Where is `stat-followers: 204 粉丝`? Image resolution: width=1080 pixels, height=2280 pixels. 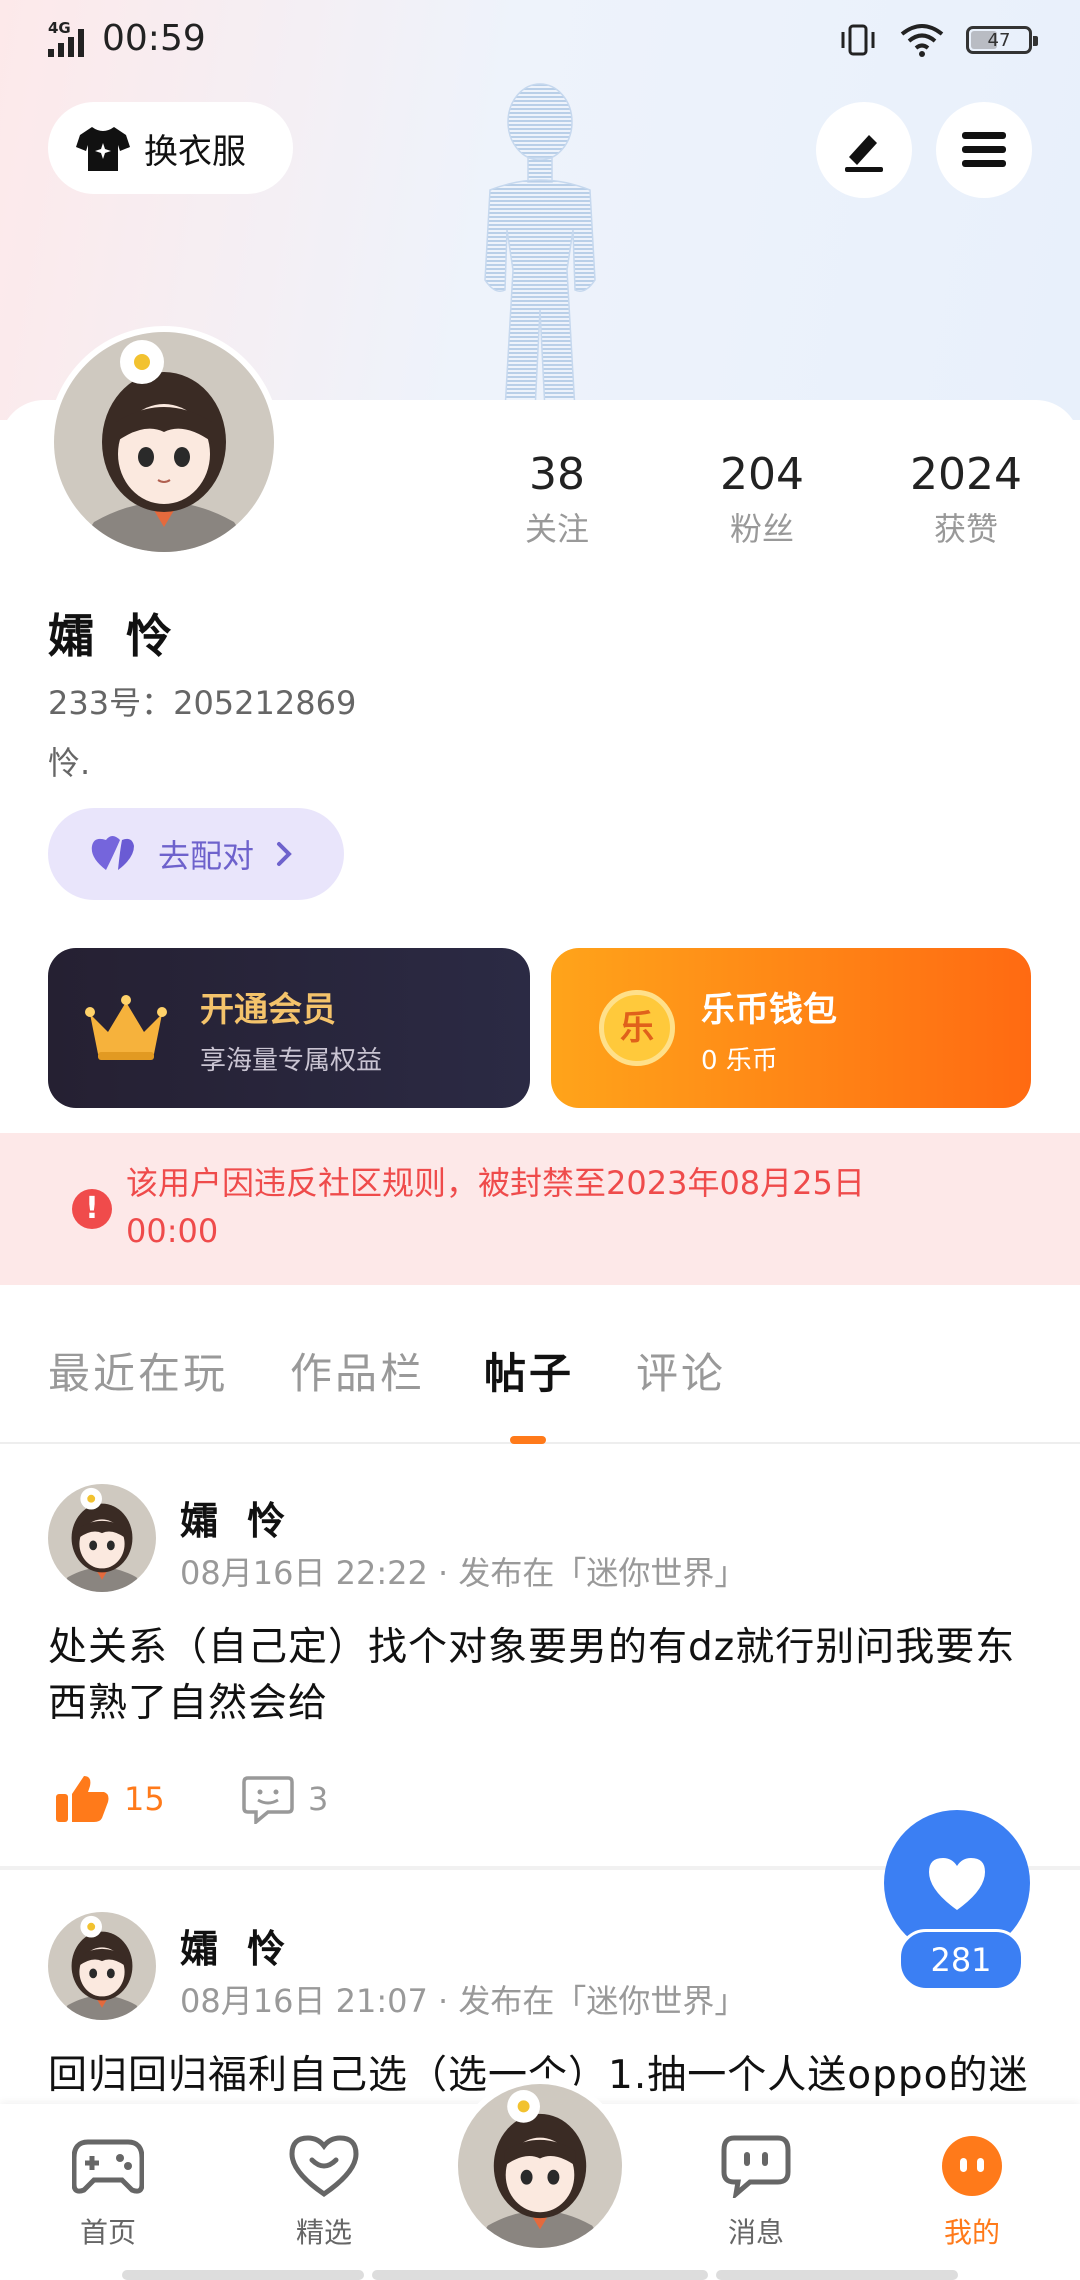 stat-followers: 204 粉丝 is located at coordinates (762, 500).